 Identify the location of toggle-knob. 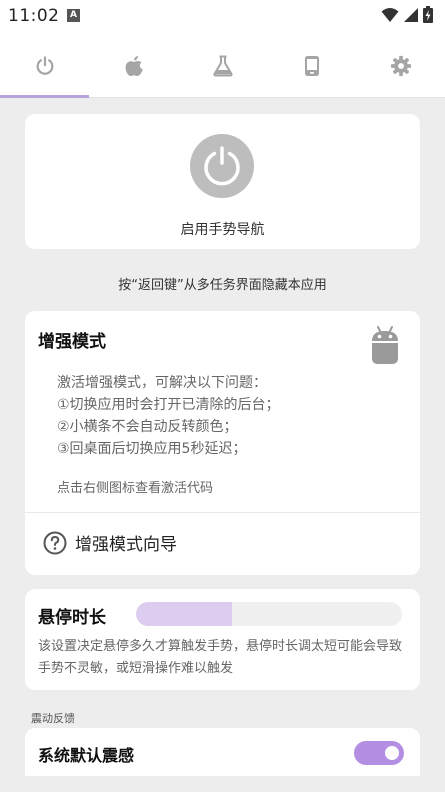
(392, 753).